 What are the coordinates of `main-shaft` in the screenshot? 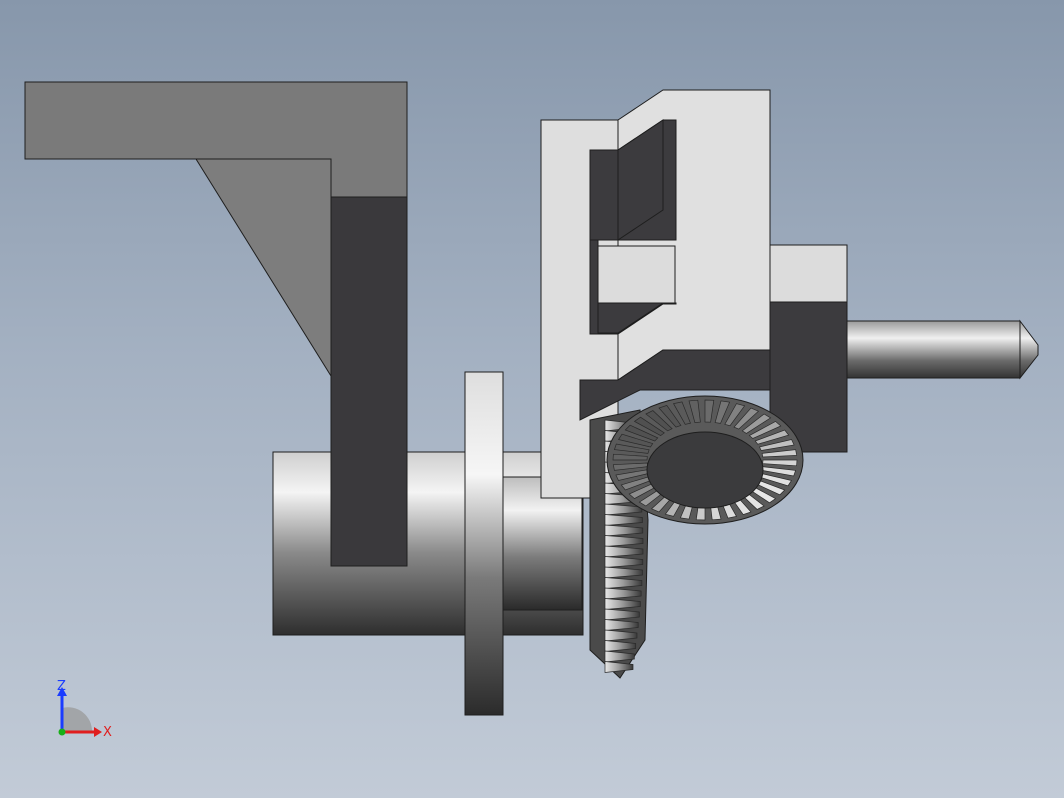 It's located at (428, 543).